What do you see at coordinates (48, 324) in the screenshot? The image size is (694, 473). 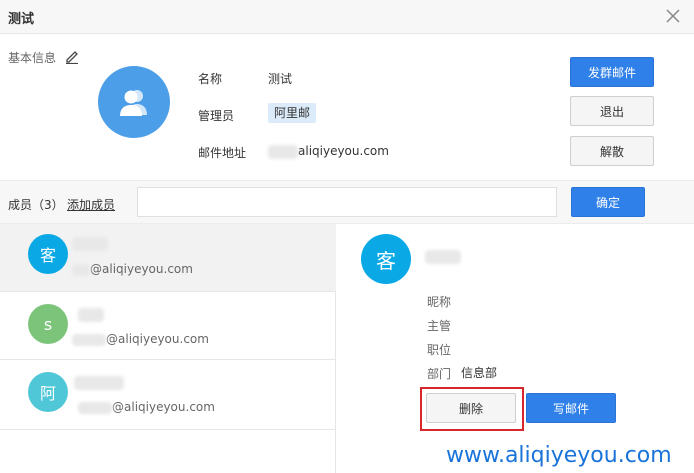 I see `member-avatar: s` at bounding box center [48, 324].